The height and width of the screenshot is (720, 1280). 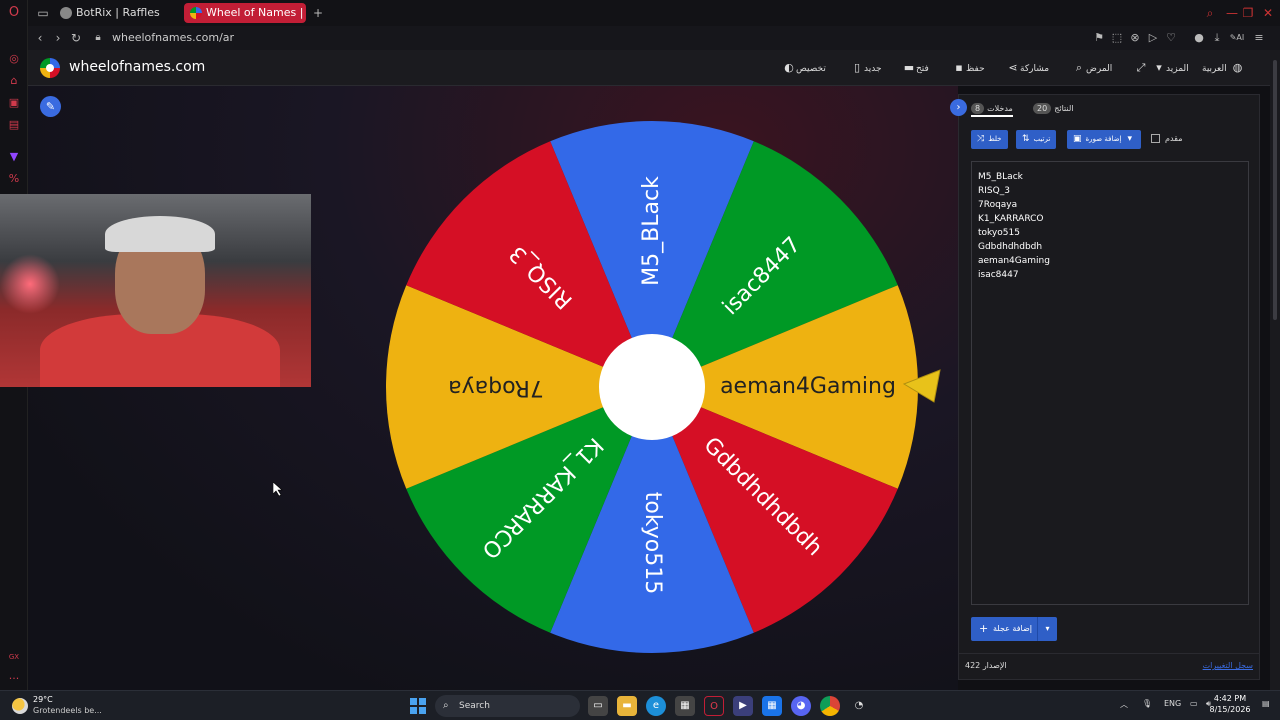 What do you see at coordinates (958, 107) in the screenshot?
I see `collapse-panel-button: ›` at bounding box center [958, 107].